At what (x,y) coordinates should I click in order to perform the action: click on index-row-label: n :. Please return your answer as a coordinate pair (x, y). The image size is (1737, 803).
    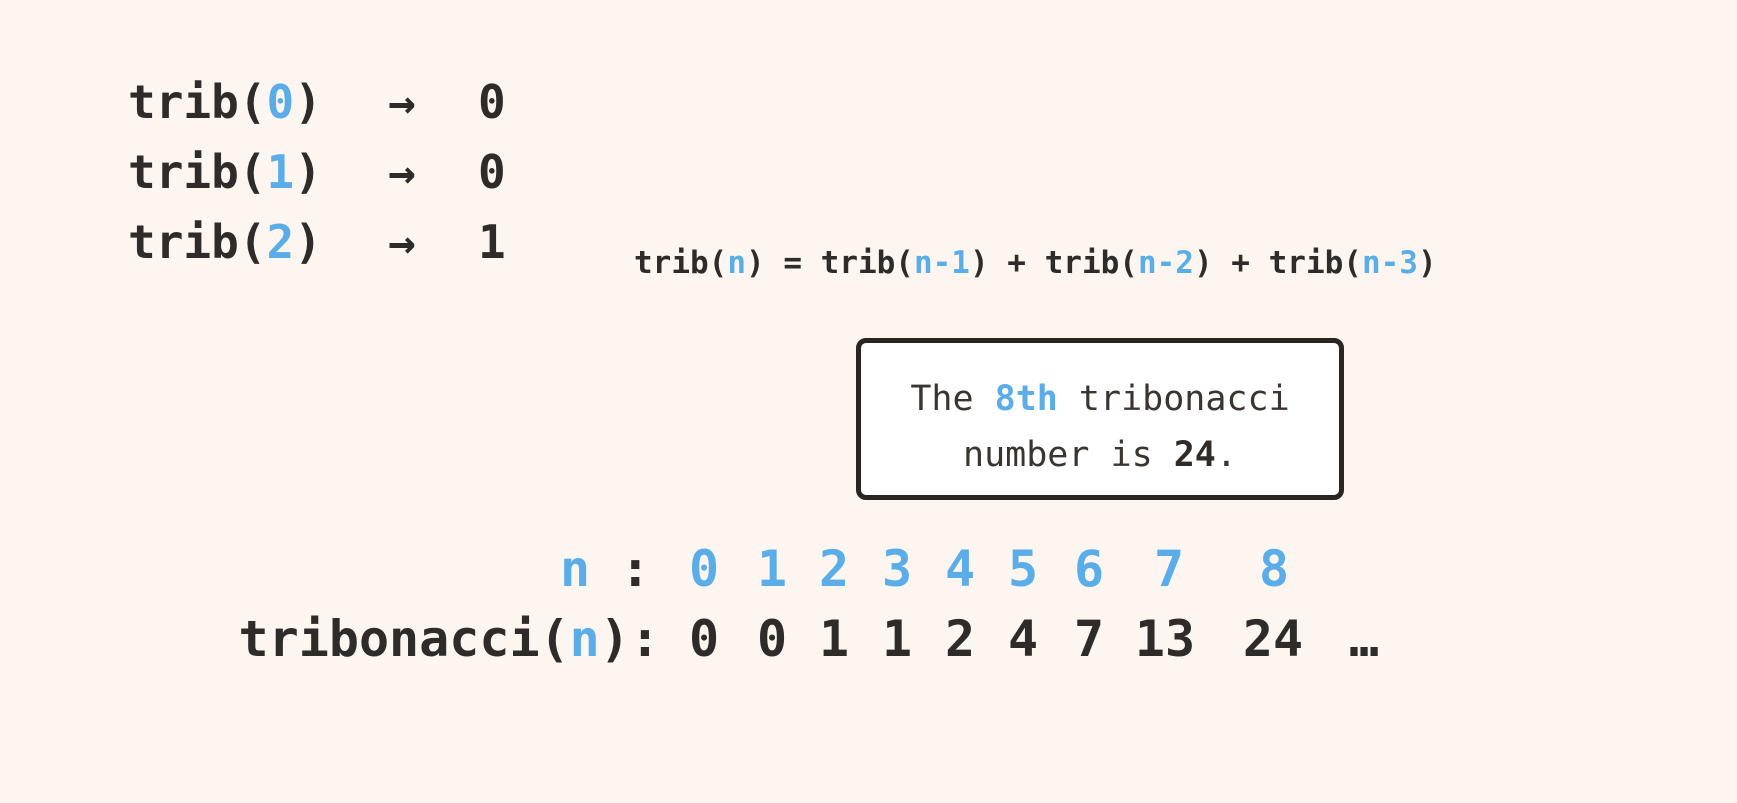
    Looking at the image, I should click on (605, 569).